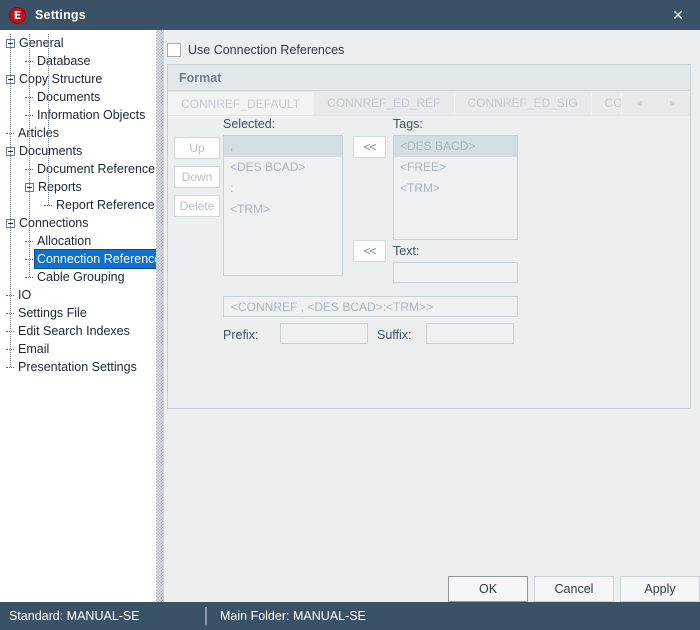 The height and width of the screenshot is (630, 700). I want to click on selected-list-item: ,, so click(283, 146).